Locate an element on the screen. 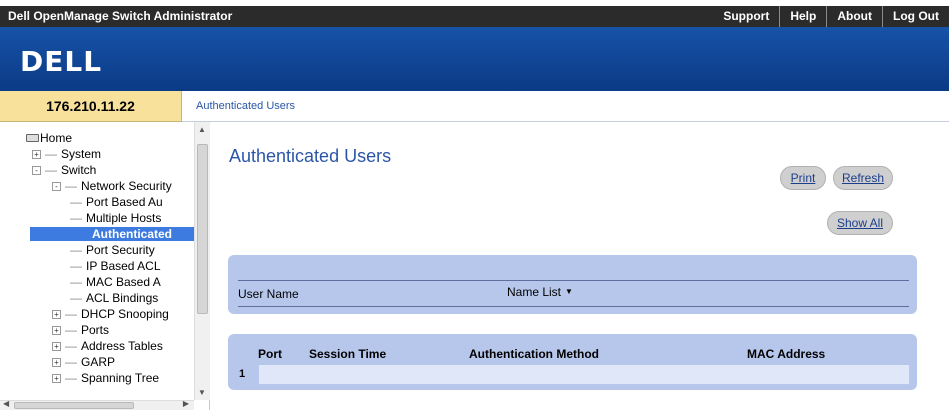  folder-icon is located at coordinates (32, 138).